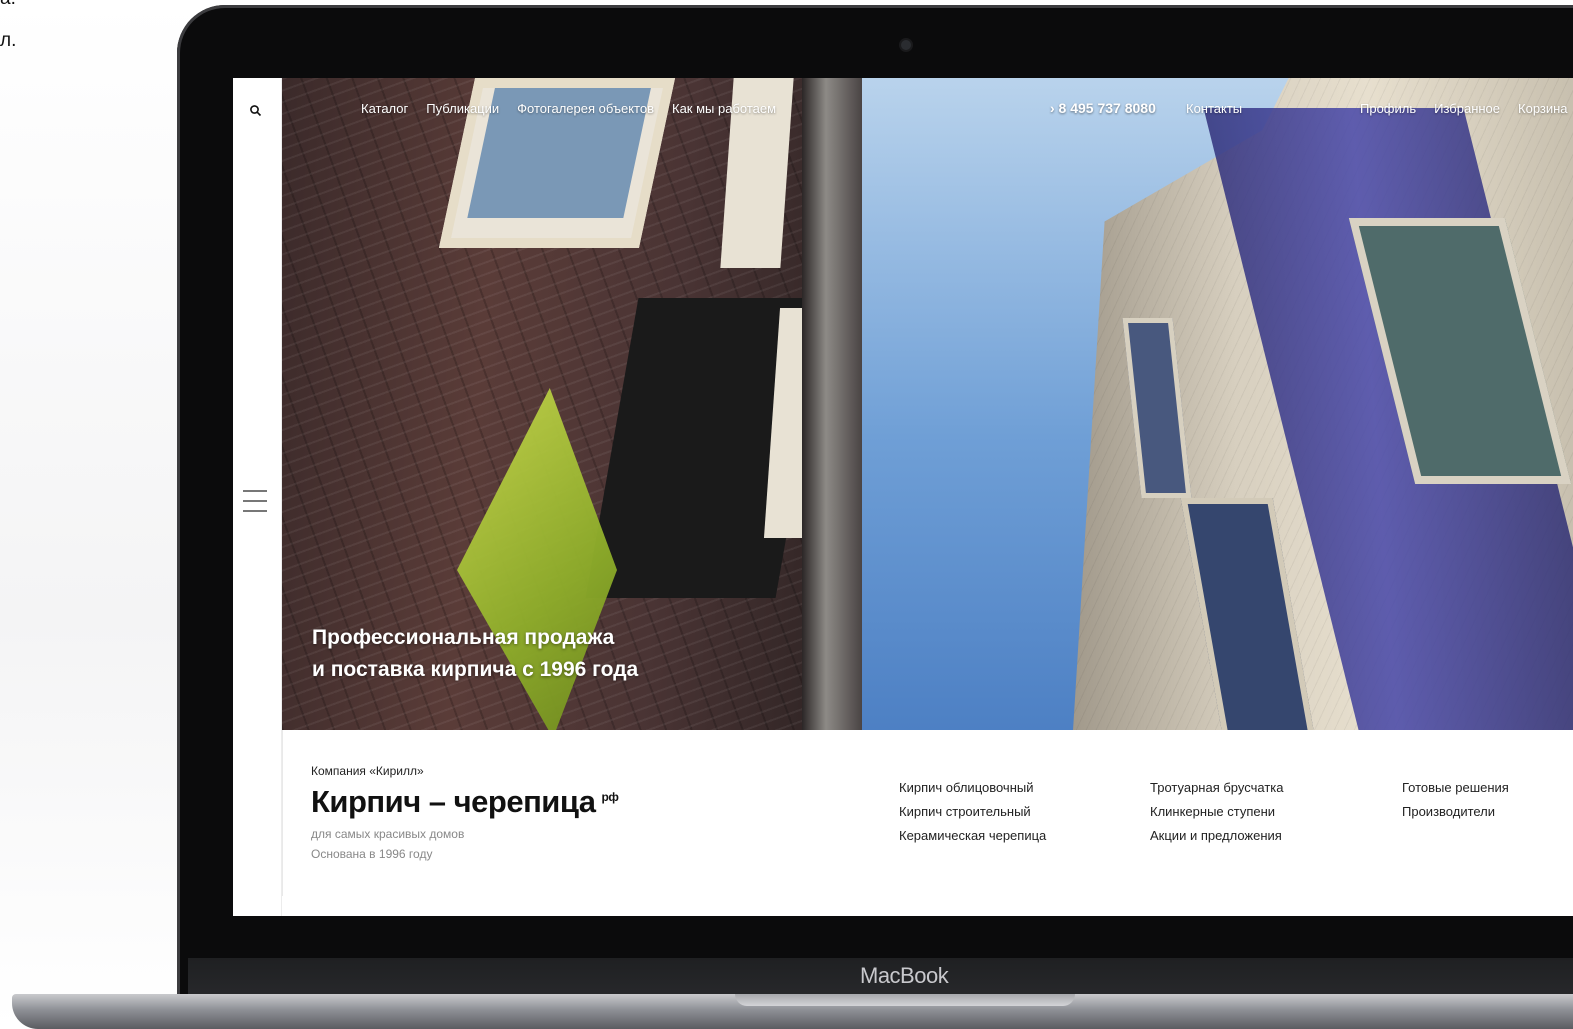  Describe the element at coordinates (462, 108) in the screenshot. I see `nav-item-publications: Публикации` at that location.